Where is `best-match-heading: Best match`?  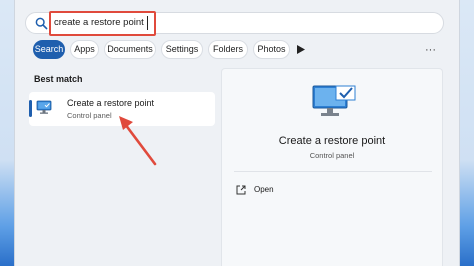 best-match-heading: Best match is located at coordinates (58, 79).